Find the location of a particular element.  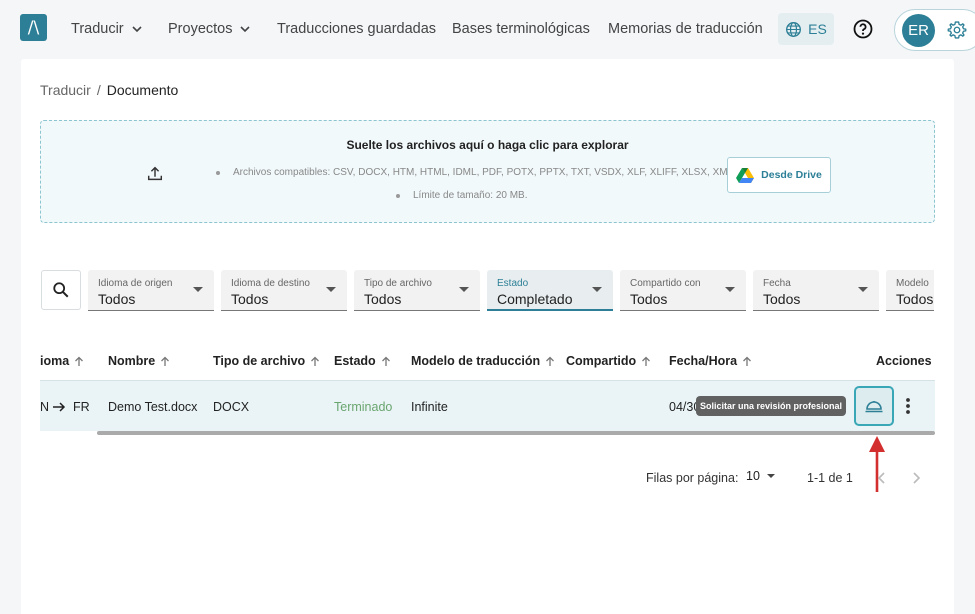

tooltip: Solicitar una revisión profesional is located at coordinates (771, 406).